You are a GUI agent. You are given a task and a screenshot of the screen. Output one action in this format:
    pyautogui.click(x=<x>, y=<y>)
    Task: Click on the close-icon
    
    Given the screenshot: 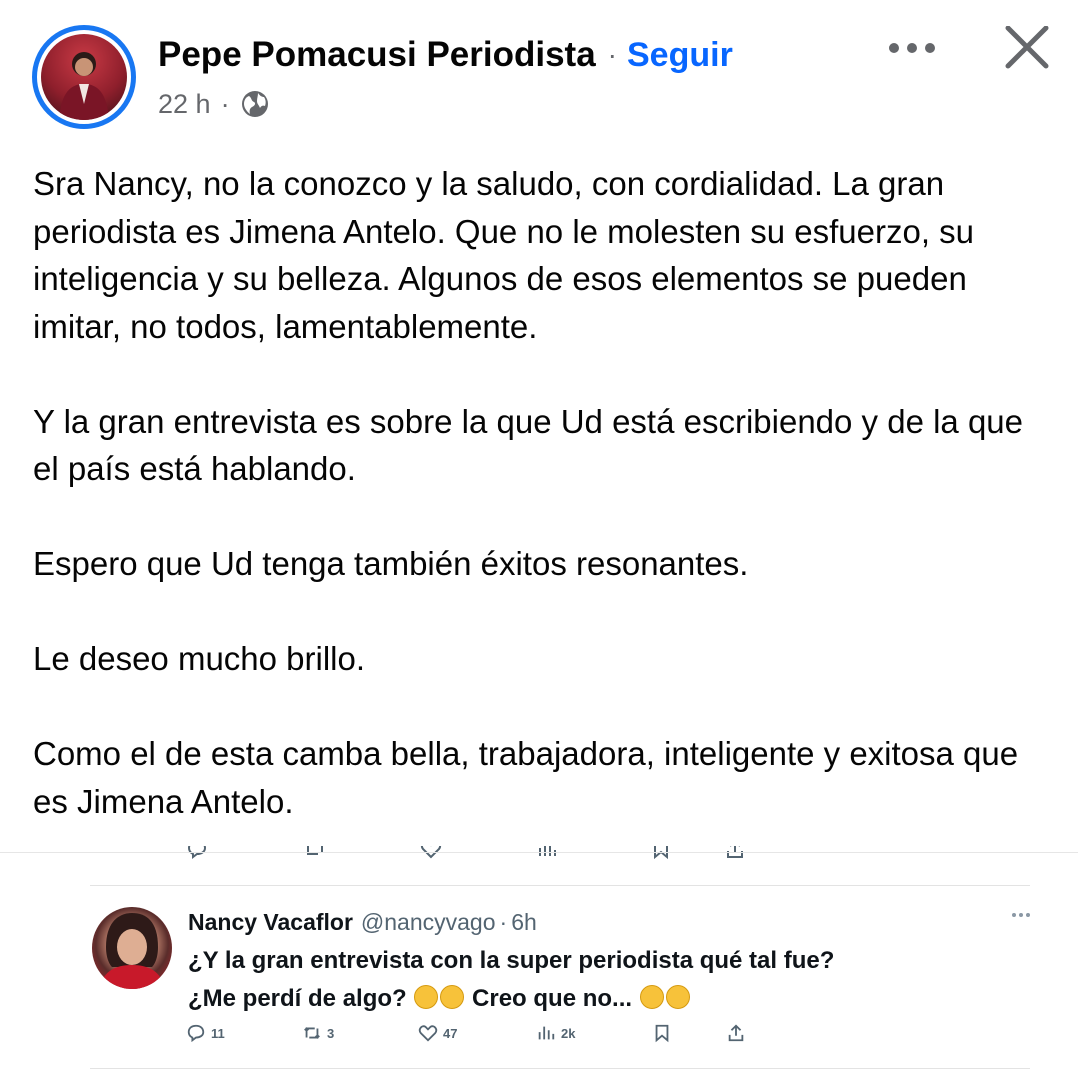 What is the action you would take?
    pyautogui.click(x=1027, y=48)
    